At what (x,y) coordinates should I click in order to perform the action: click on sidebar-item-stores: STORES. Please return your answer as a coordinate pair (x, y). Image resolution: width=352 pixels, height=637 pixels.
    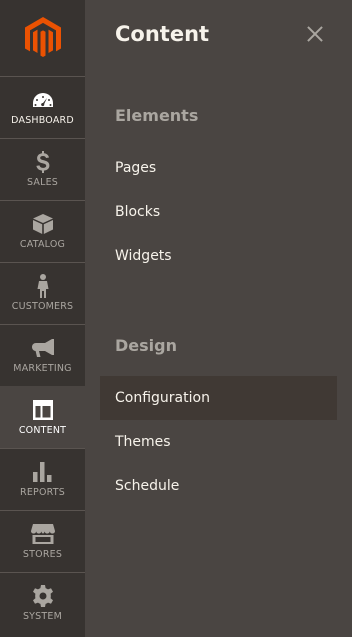
    Looking at the image, I should click on (42, 541).